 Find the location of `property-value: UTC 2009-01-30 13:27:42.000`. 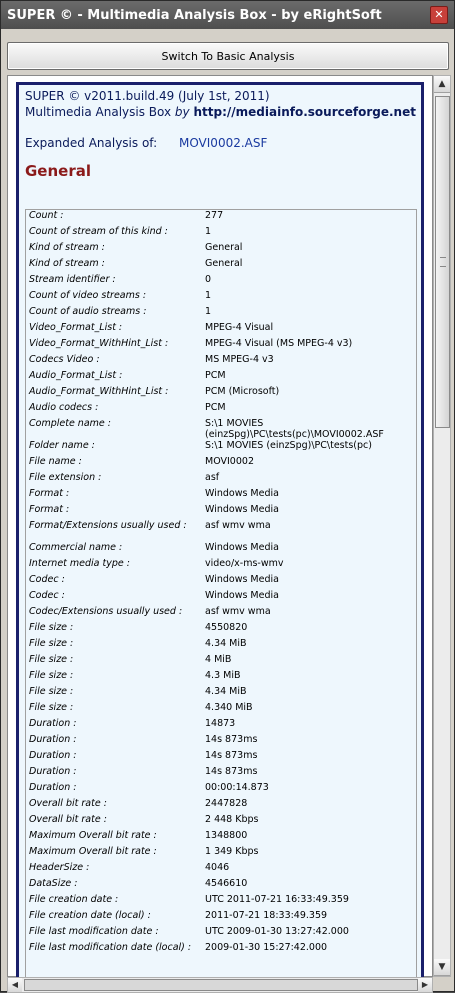

property-value: UTC 2009-01-30 13:27:42.000 is located at coordinates (277, 931).